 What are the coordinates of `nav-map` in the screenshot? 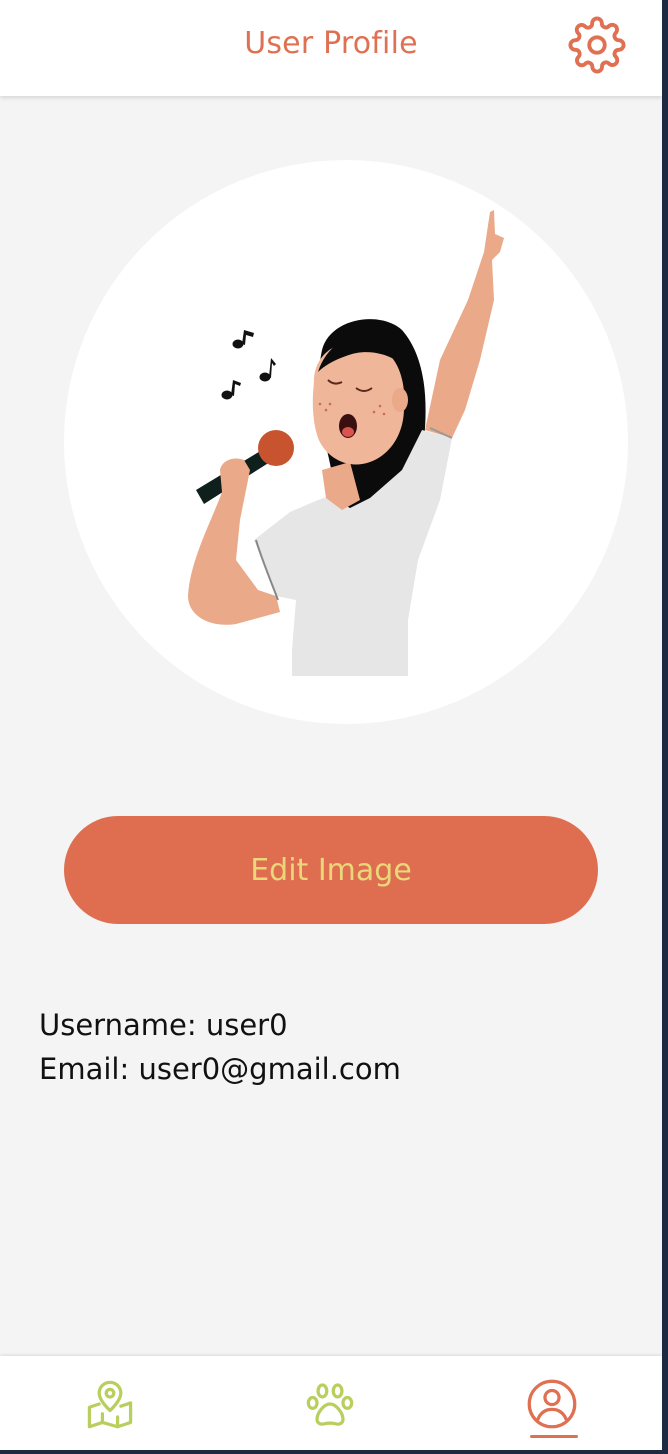 It's located at (110, 1404).